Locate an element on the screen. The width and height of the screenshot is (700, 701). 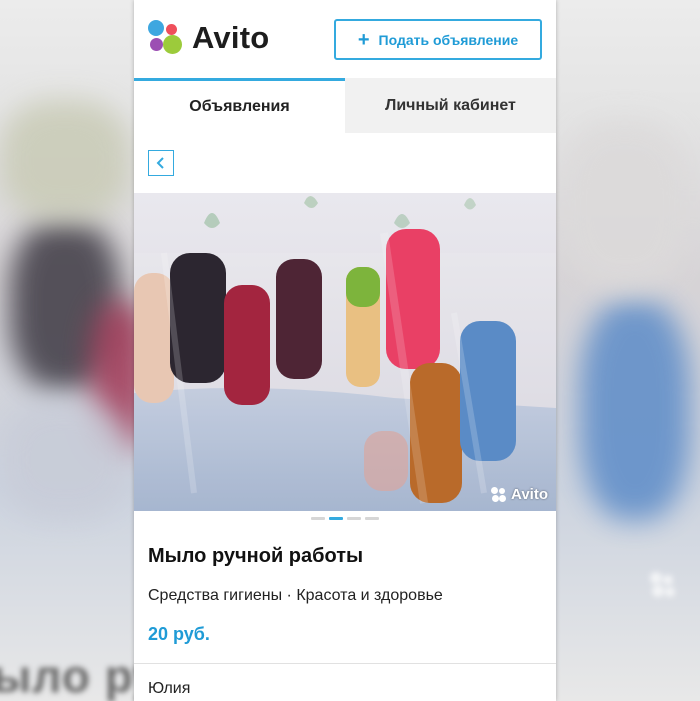
divider is located at coordinates (345, 663).